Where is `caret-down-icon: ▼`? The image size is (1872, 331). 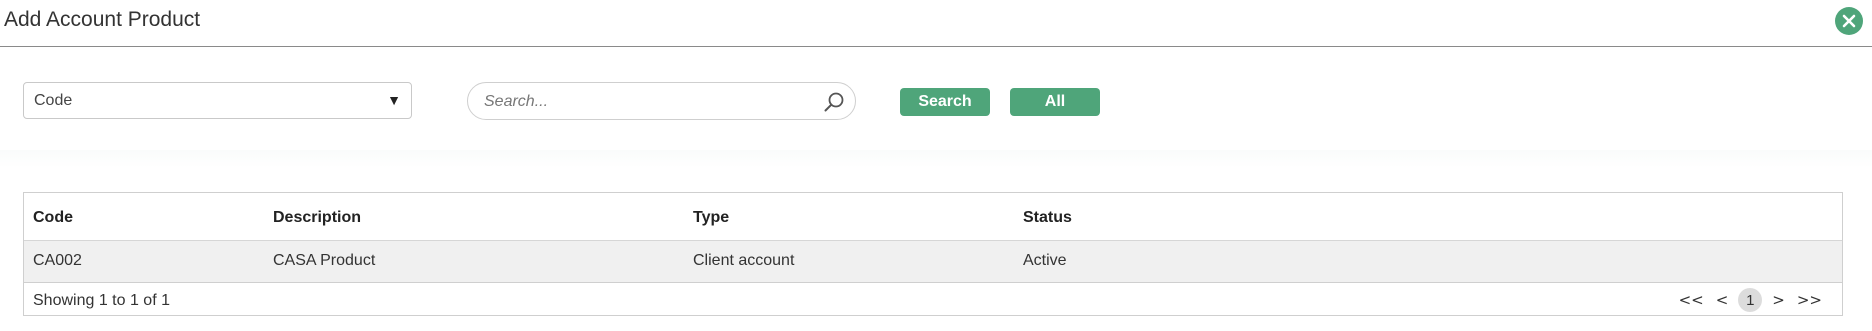
caret-down-icon: ▼ is located at coordinates (394, 100).